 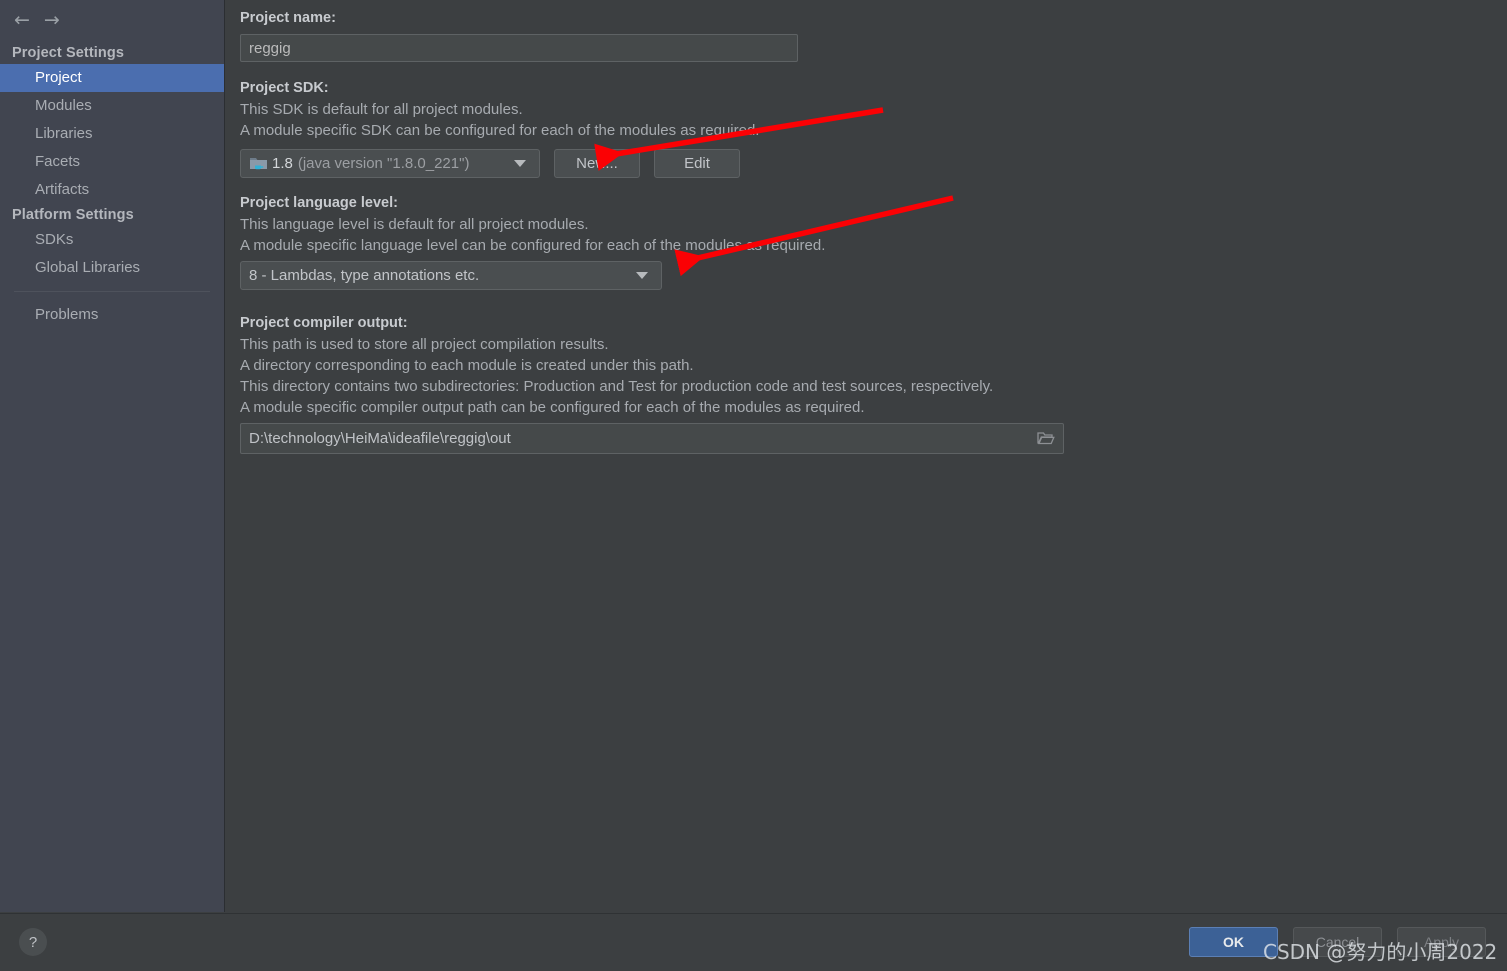 I want to click on compiler-output-value: D:\technology\HeiMa\ideafile\reggig\out, so click(x=380, y=438).